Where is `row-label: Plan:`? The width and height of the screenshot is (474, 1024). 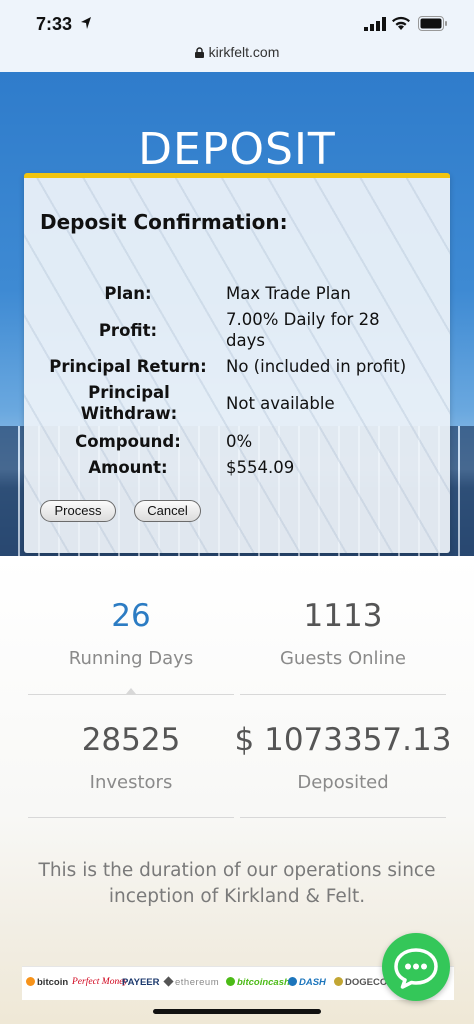
row-label: Plan: is located at coordinates (128, 293).